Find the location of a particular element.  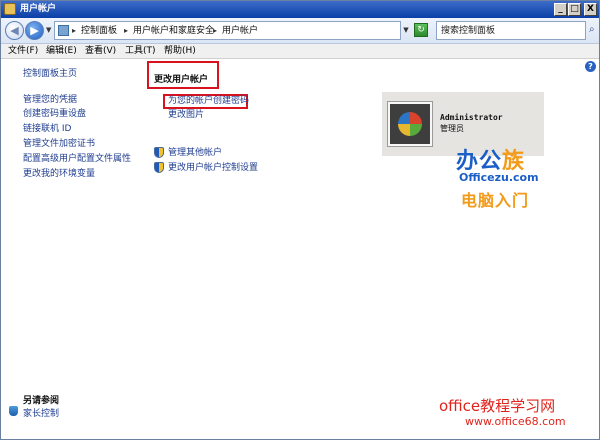

manage-other-accounts-link: 管理其他帐户 is located at coordinates (195, 153).